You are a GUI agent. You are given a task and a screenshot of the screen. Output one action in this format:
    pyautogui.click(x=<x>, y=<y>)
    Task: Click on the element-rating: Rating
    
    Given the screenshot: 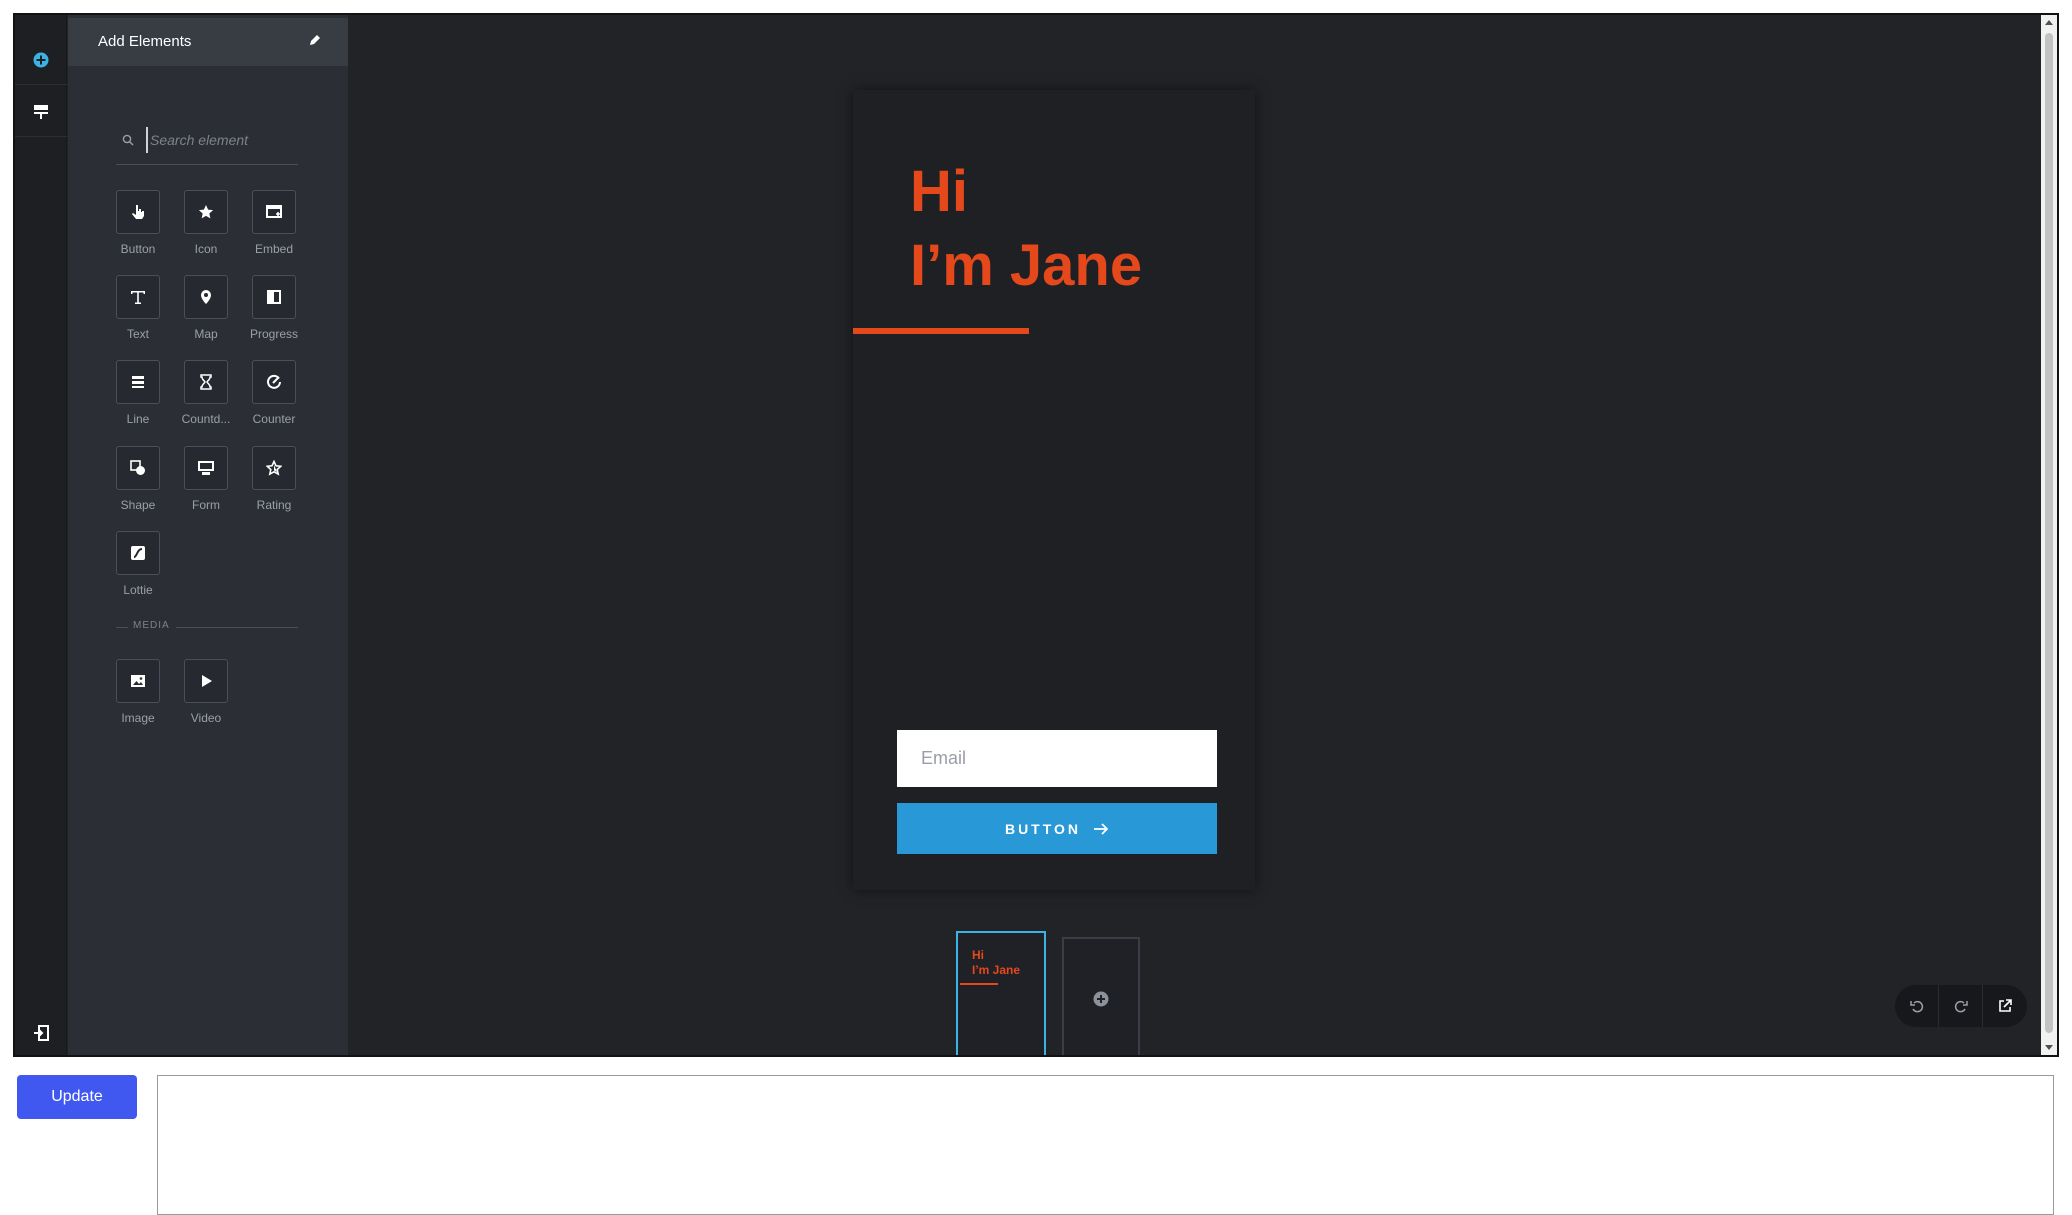 What is the action you would take?
    pyautogui.click(x=274, y=486)
    